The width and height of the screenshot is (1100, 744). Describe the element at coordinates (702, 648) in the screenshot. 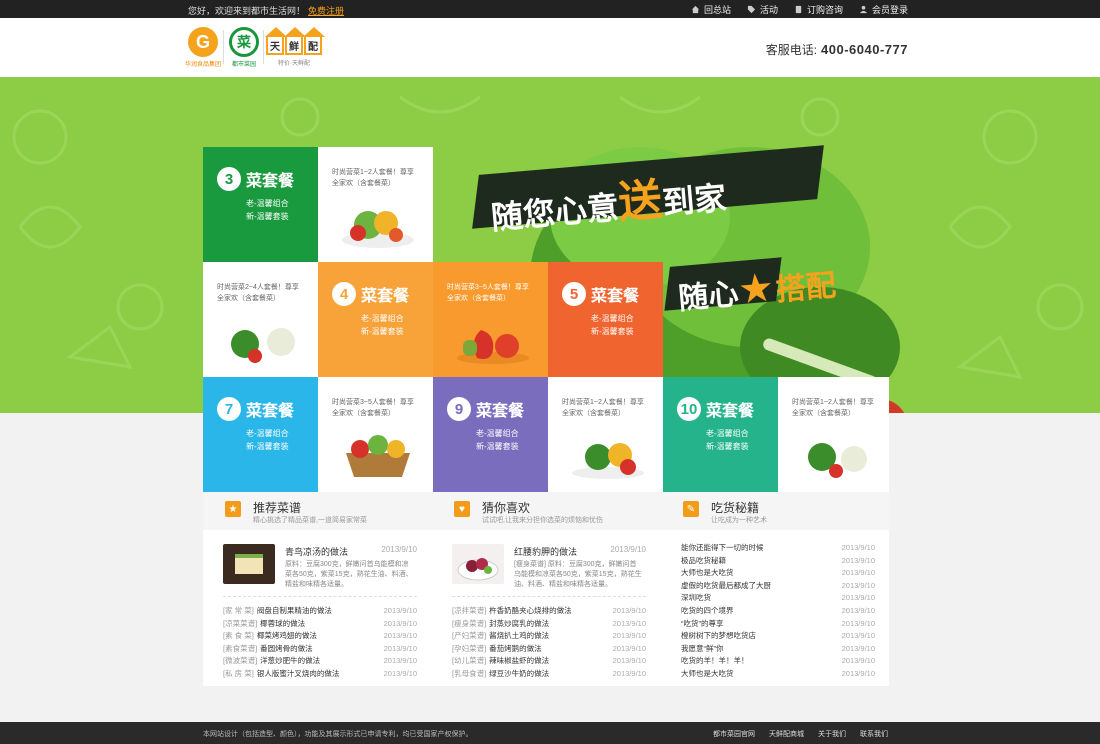

I see `list-title: 我愿意“鲜”你` at that location.